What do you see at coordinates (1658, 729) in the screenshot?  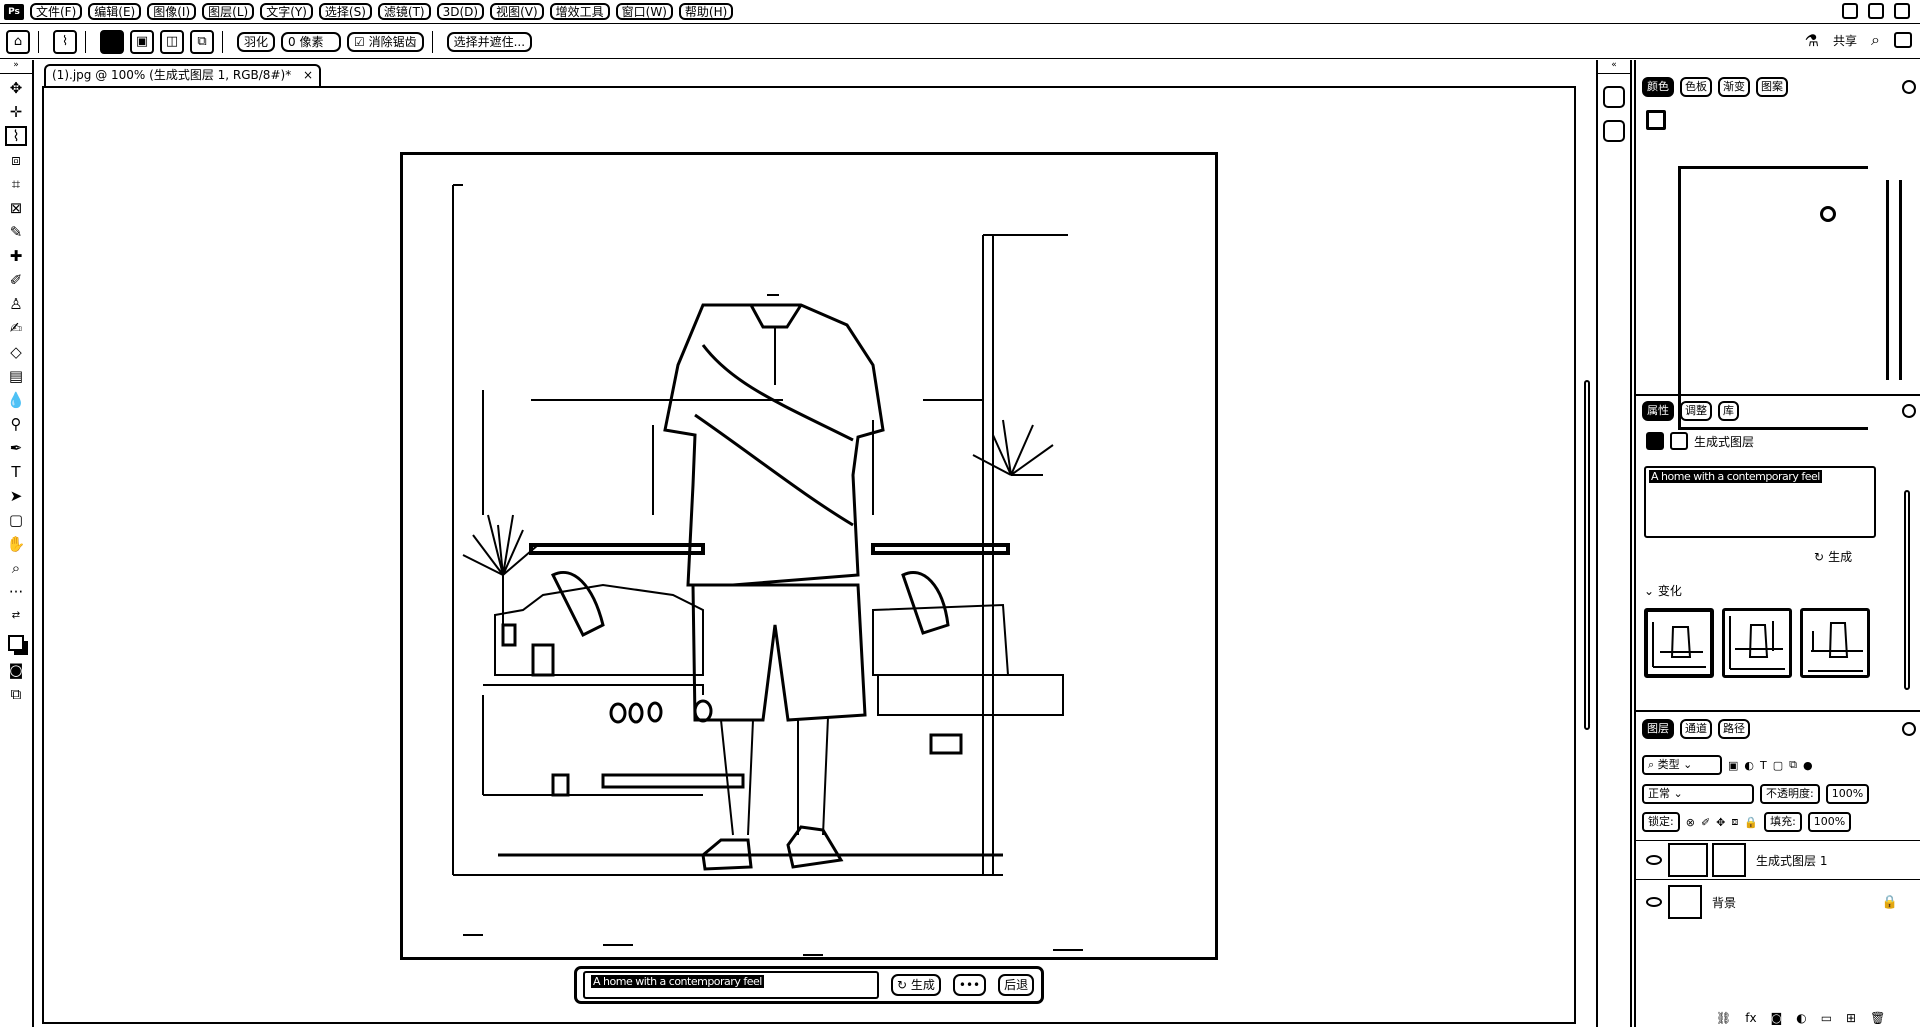 I see `tab-layers: 图层` at bounding box center [1658, 729].